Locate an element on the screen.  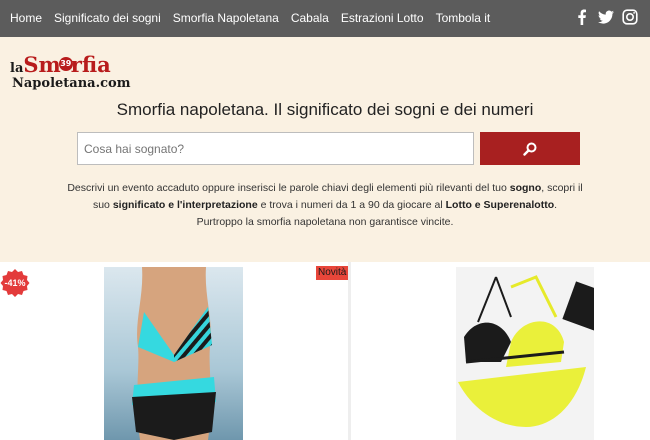
logo-prefix: la is located at coordinates (17, 68).